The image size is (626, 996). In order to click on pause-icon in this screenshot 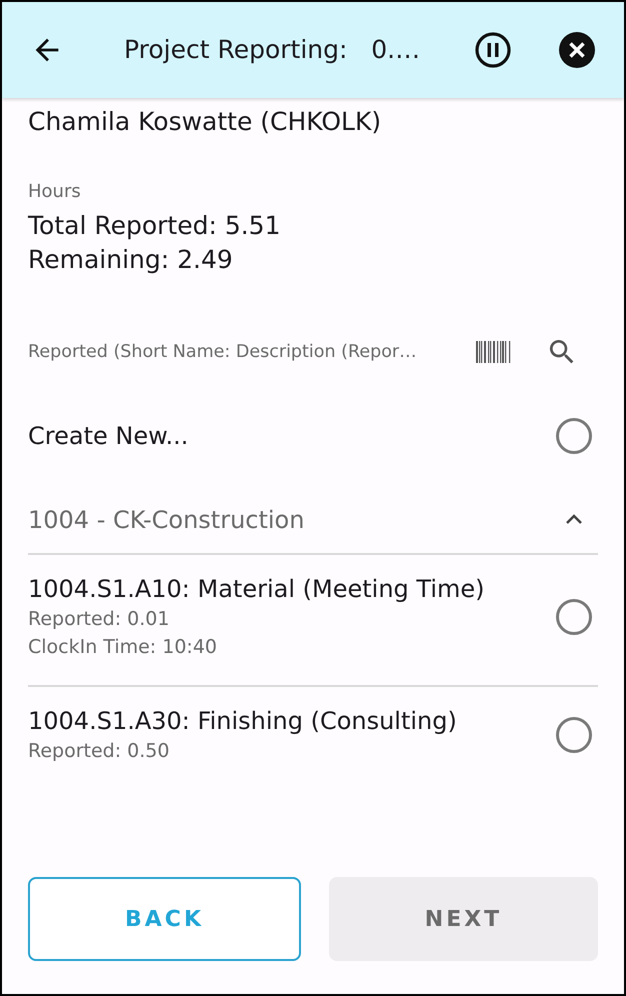, I will do `click(493, 50)`.